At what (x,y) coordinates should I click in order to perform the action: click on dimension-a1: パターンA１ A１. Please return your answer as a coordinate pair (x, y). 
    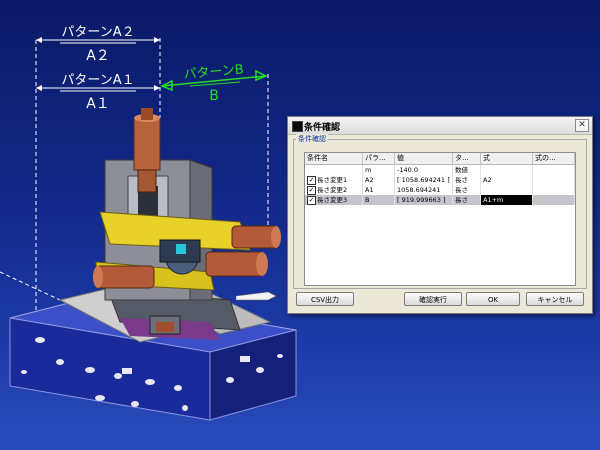
    Looking at the image, I should click on (98, 92).